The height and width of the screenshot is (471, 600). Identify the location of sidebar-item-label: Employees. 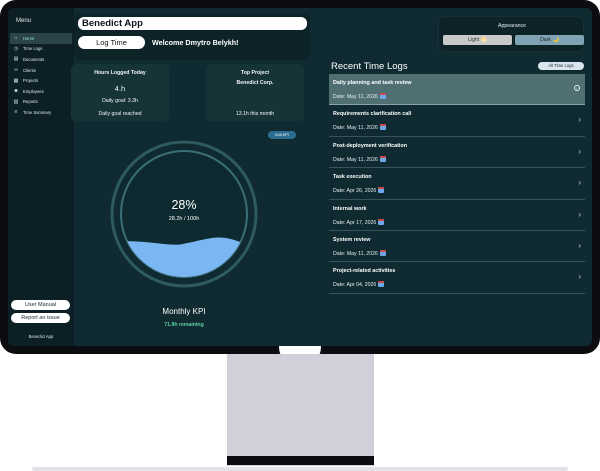
(33, 91).